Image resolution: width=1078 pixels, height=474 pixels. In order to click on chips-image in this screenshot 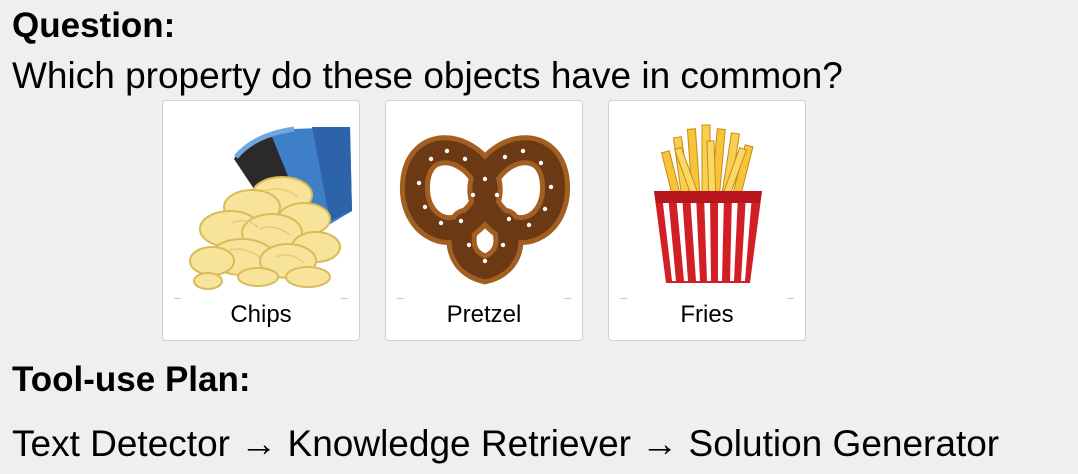, I will do `click(270, 208)`.